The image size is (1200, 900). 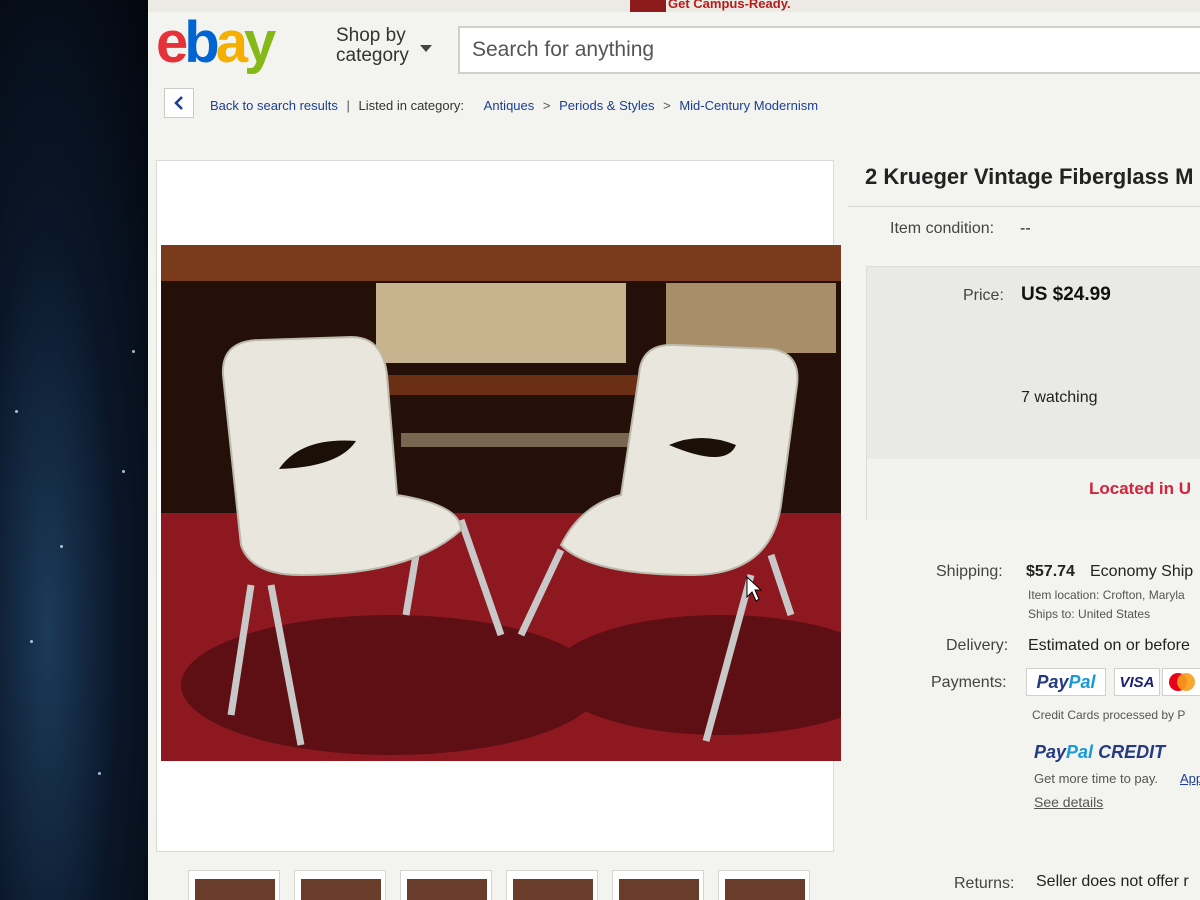 What do you see at coordinates (1190, 778) in the screenshot?
I see `apply-link: App` at bounding box center [1190, 778].